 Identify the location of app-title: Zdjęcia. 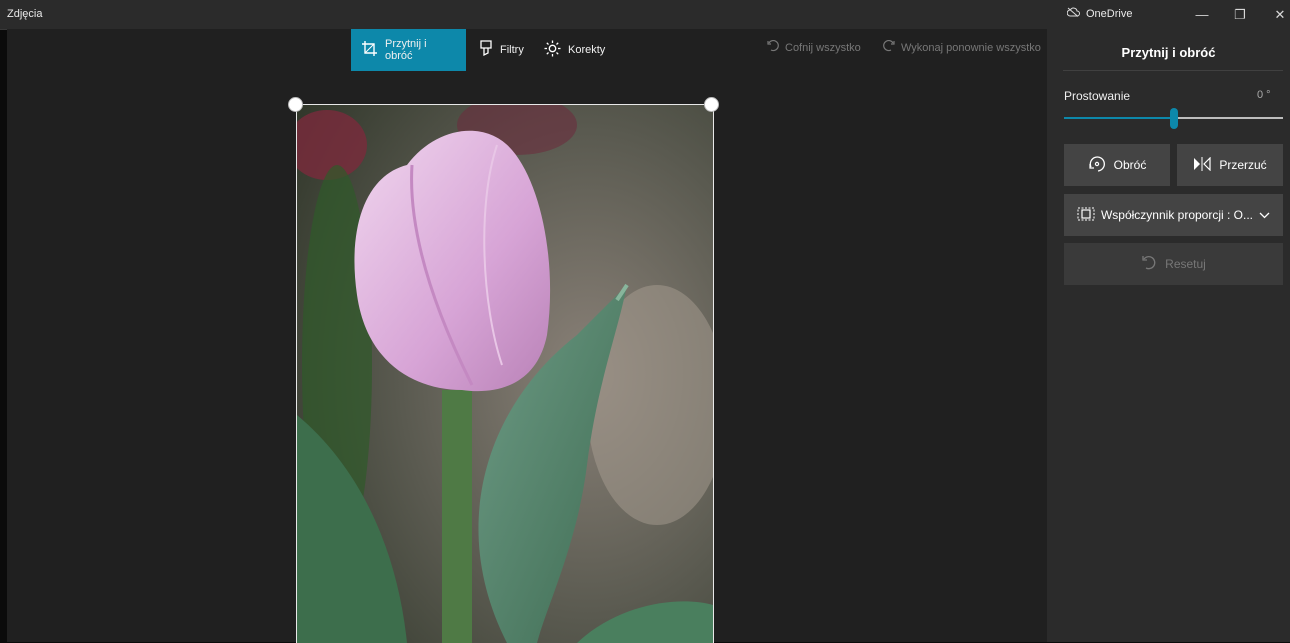
(25, 14).